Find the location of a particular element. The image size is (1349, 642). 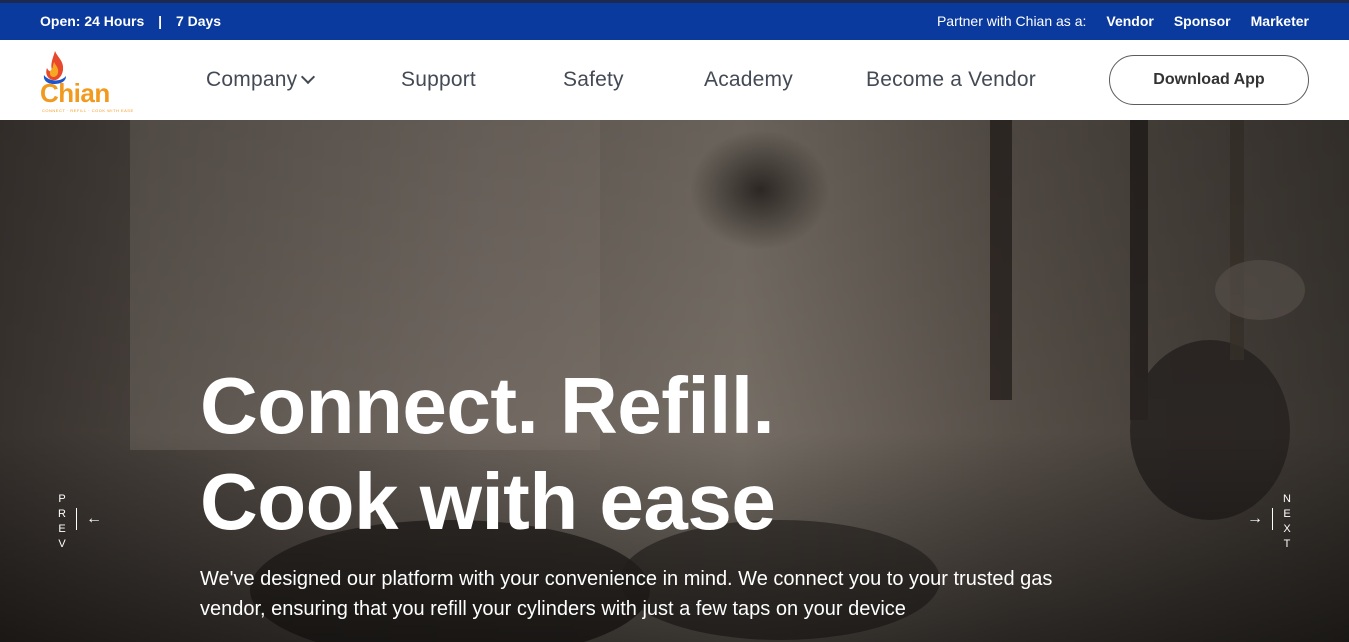

nav-item-safety: Safety is located at coordinates (593, 80).